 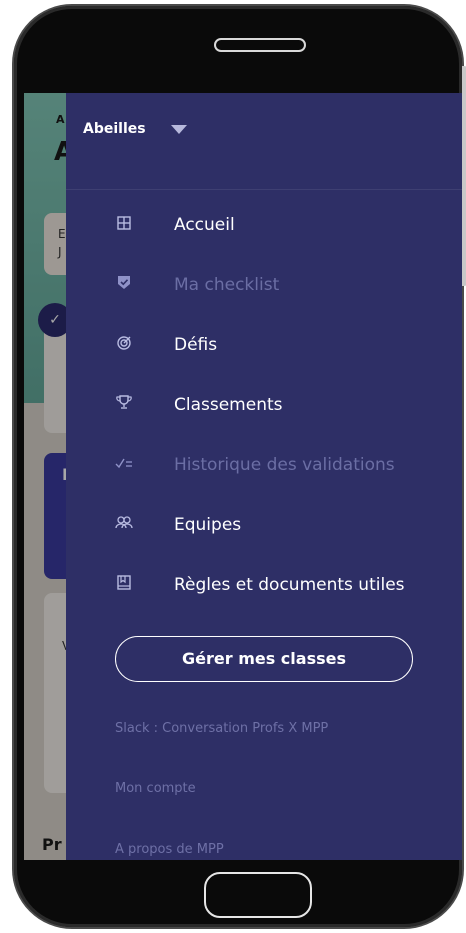 What do you see at coordinates (124, 585) in the screenshot?
I see `book-icon` at bounding box center [124, 585].